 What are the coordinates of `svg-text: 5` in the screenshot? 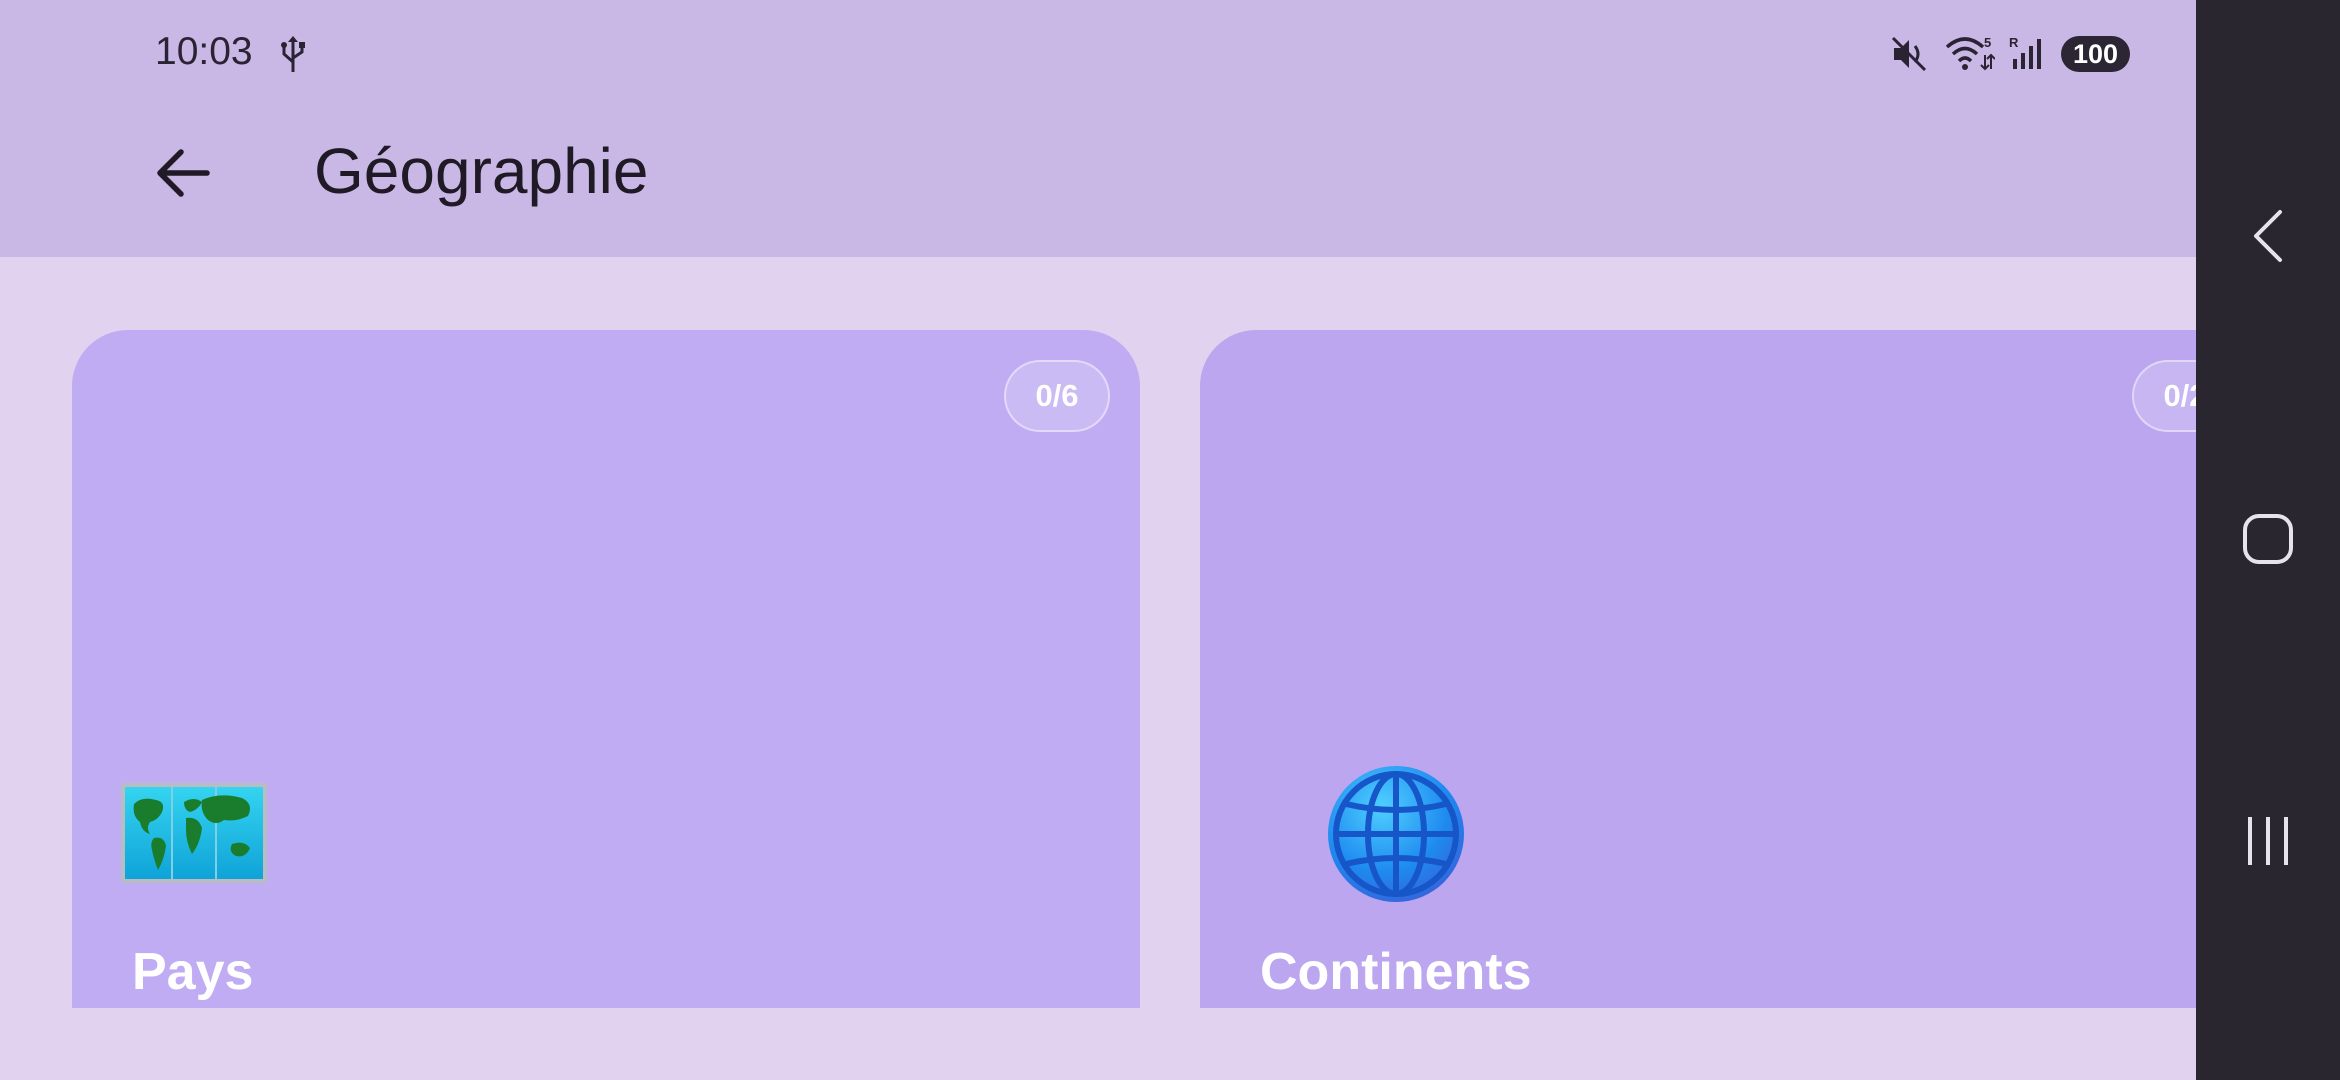 It's located at (1987, 42).